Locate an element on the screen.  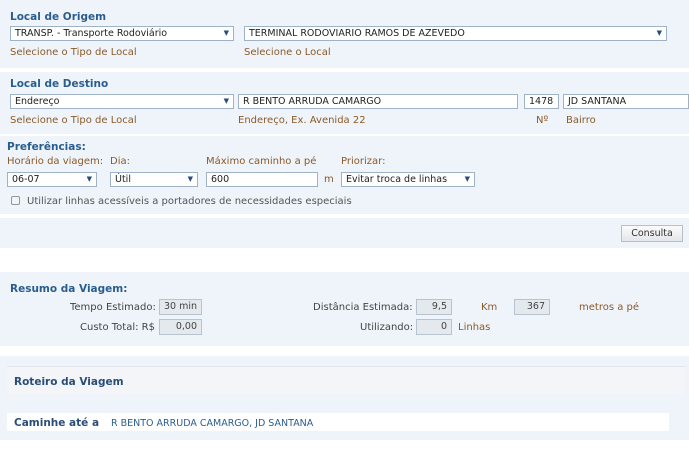
destino-endereco-input: R BENTO ARRUDA CAMARGO is located at coordinates (378, 101).